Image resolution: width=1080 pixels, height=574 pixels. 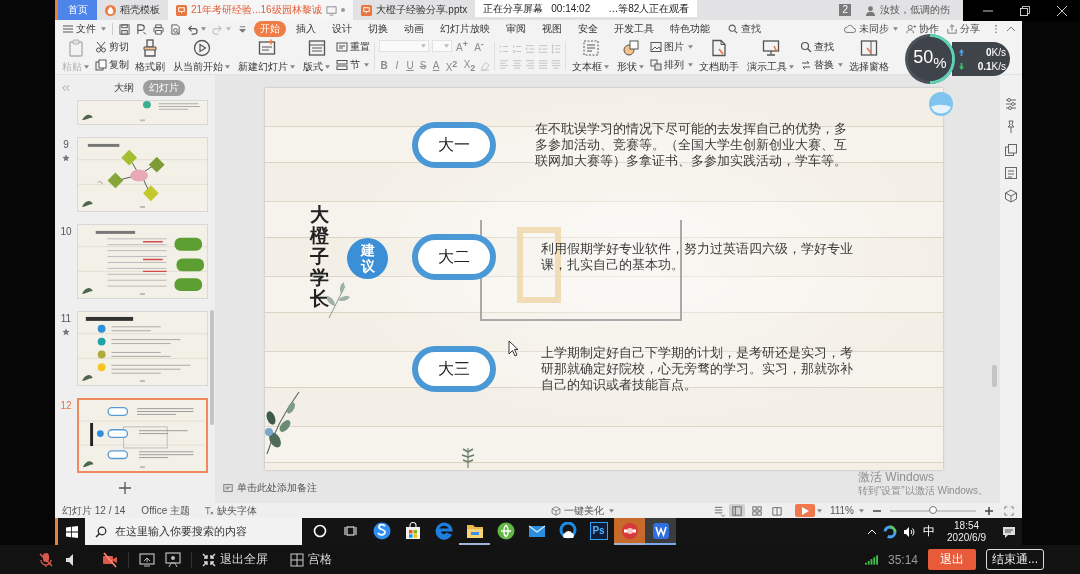 I want to click on avatar-icon, so click(x=870, y=10).